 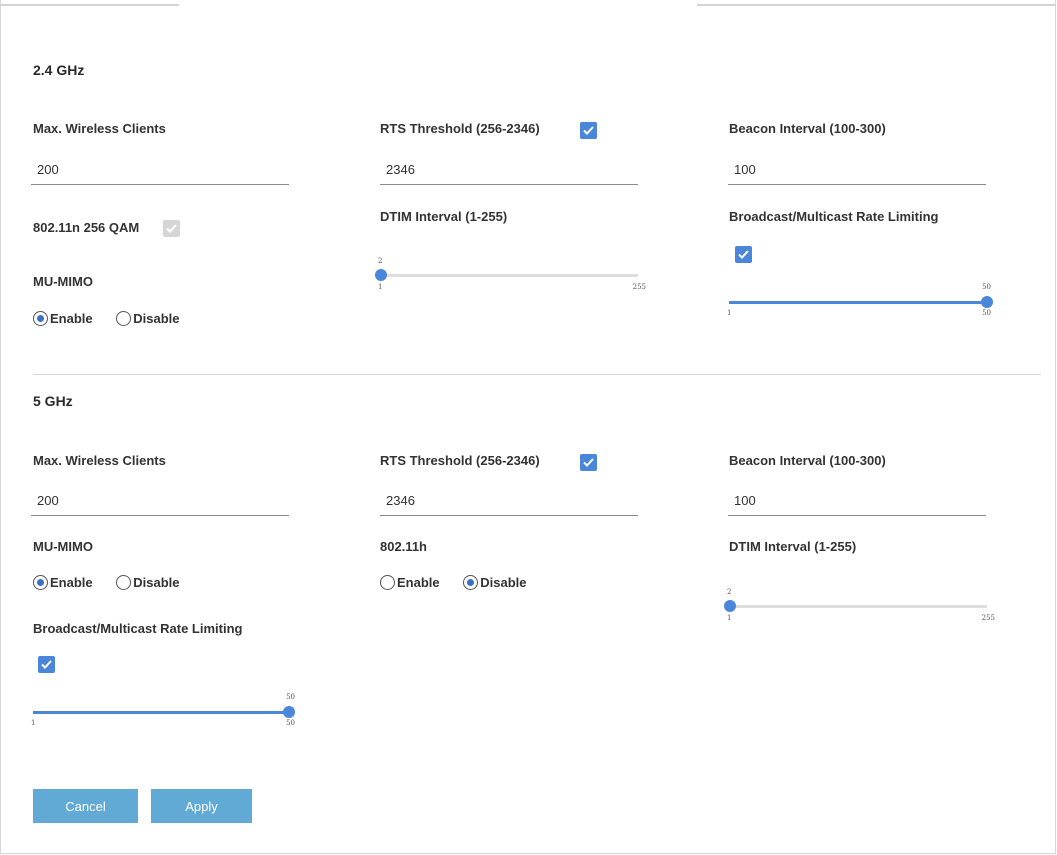 I want to click on beacon-interval-label-2-4ghz: Beacon Interval (100-300), so click(x=807, y=128).